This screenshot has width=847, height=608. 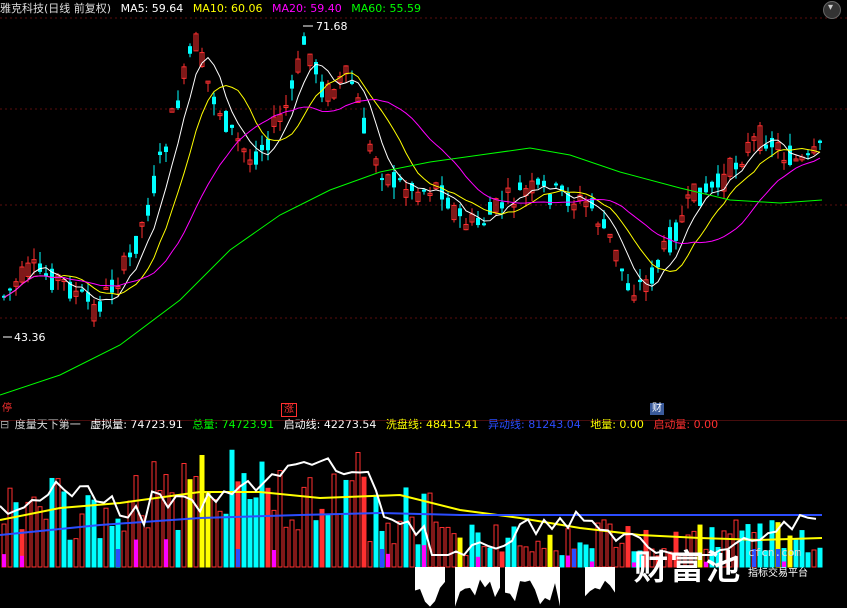 I want to click on high-price-label: 71.68, so click(x=332, y=26).